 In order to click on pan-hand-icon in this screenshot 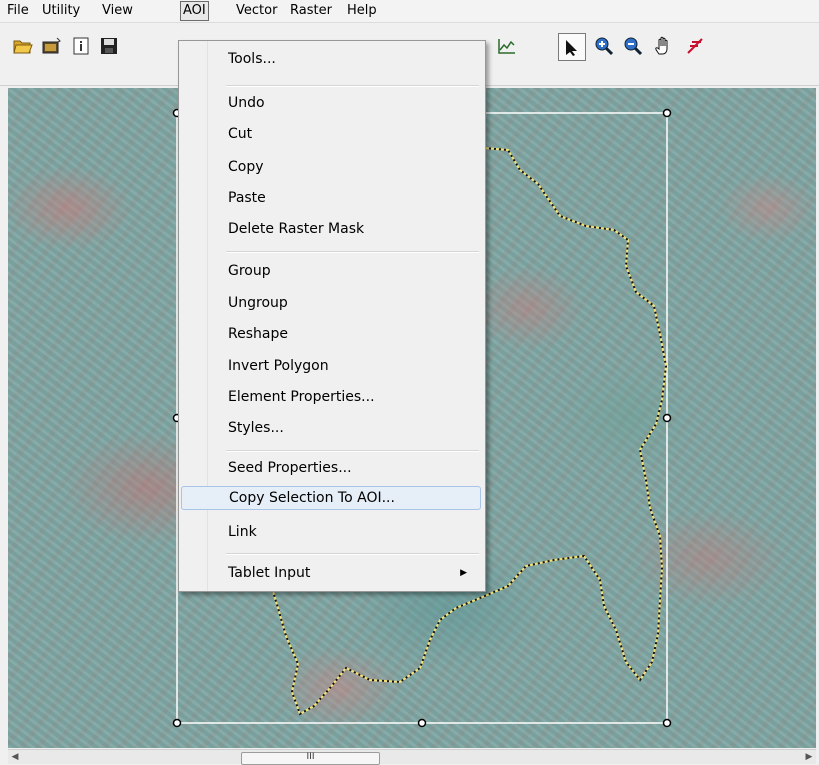, I will do `click(663, 46)`.